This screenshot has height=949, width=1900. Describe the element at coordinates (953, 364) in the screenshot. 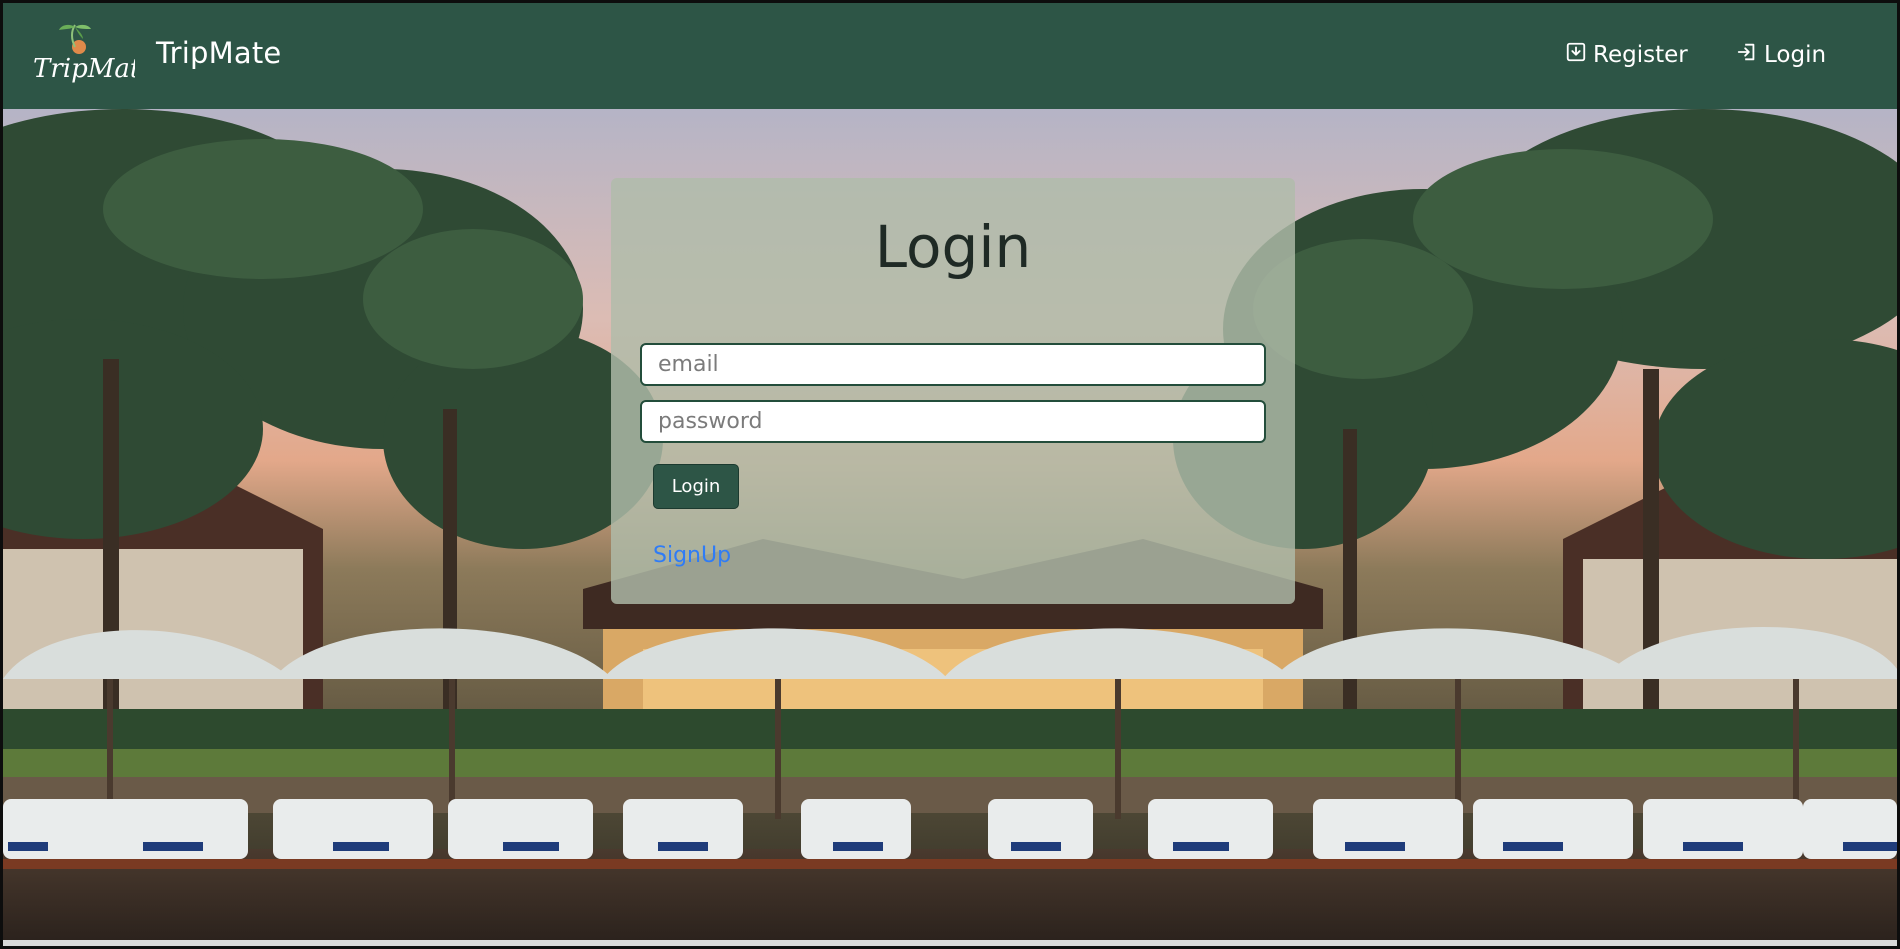

I see `email-input` at that location.